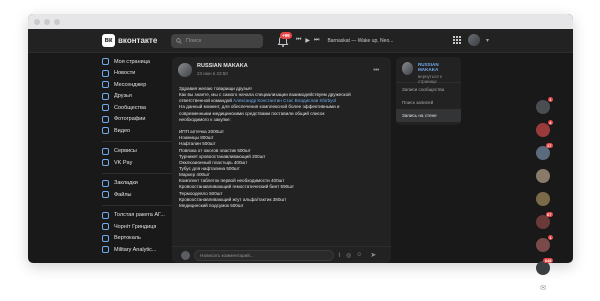 The image size is (600, 301). I want to click on menu-item-community-posts: Записи сообщества, so click(428, 89).